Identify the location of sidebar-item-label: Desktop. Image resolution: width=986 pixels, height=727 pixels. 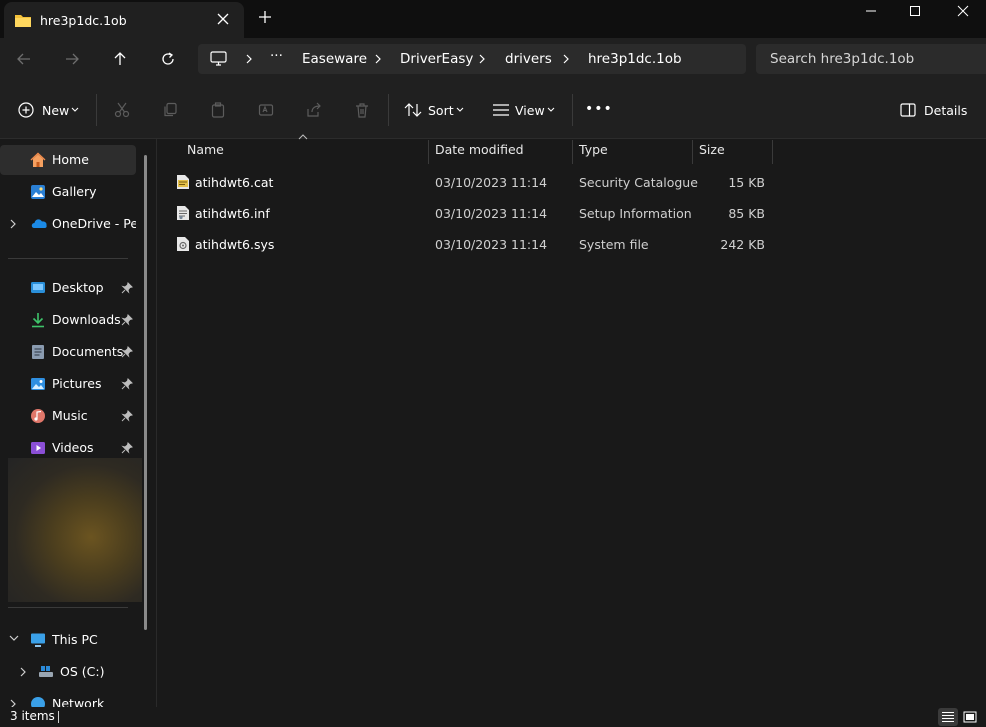
(78, 287).